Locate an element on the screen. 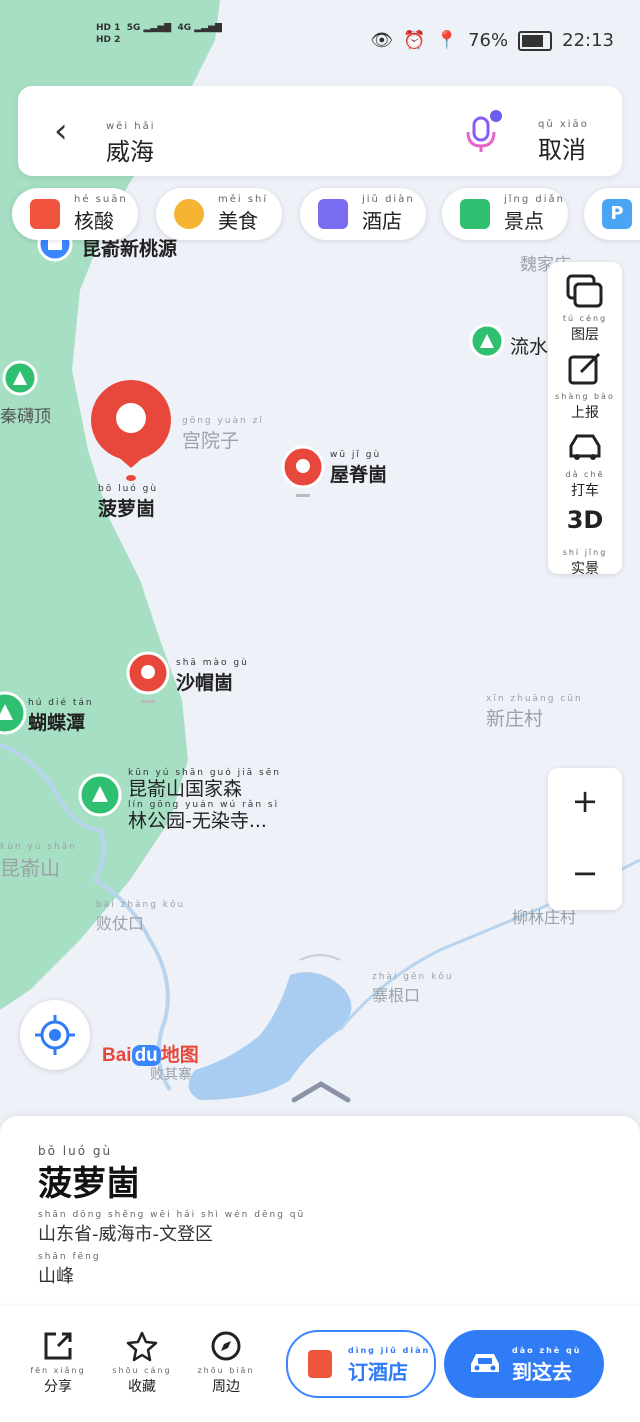 This screenshot has height=1422, width=640. nearby-button: zhōu biān 周边 is located at coordinates (226, 1363).